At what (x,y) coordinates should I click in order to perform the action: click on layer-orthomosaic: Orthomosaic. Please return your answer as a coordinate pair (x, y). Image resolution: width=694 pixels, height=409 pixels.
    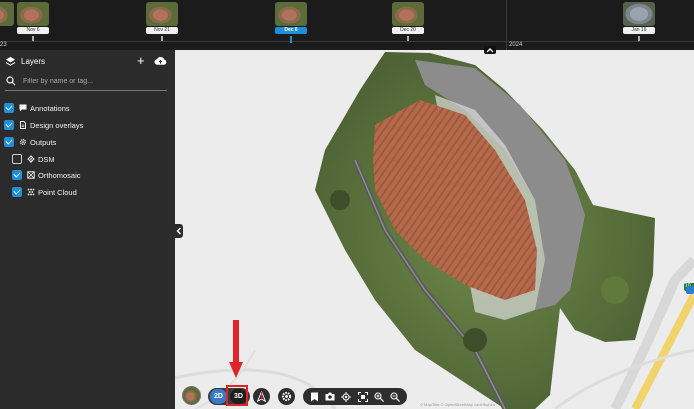
    Looking at the image, I should click on (46, 175).